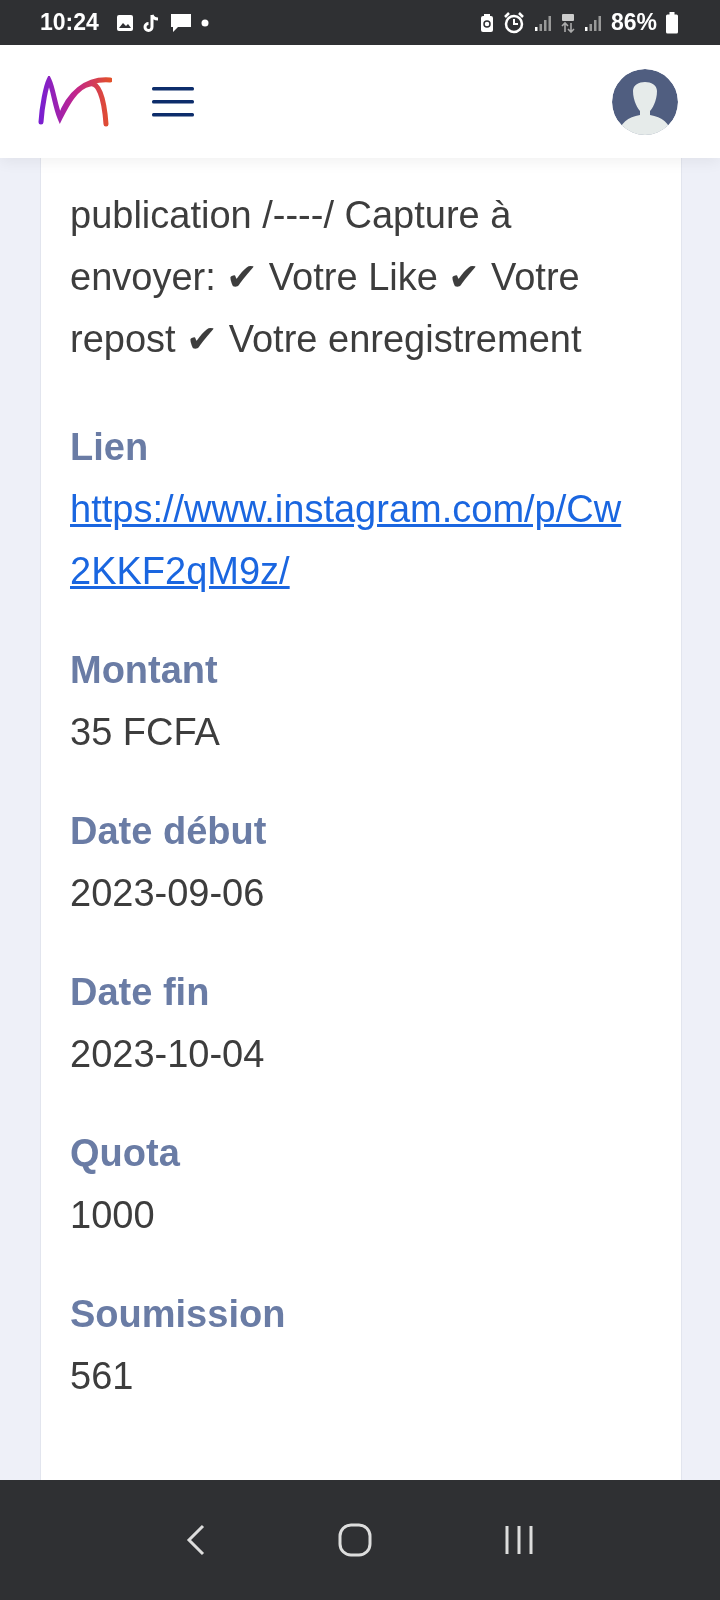 This screenshot has width=720, height=1600. What do you see at coordinates (151, 22) in the screenshot?
I see `note-icon` at bounding box center [151, 22].